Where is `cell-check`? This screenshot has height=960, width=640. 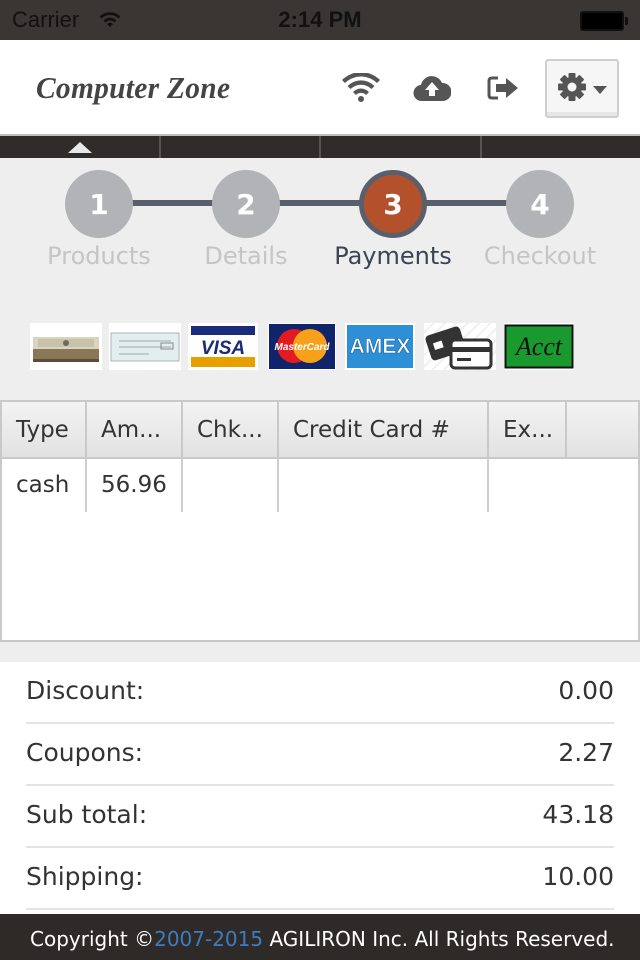
cell-check is located at coordinates (231, 485).